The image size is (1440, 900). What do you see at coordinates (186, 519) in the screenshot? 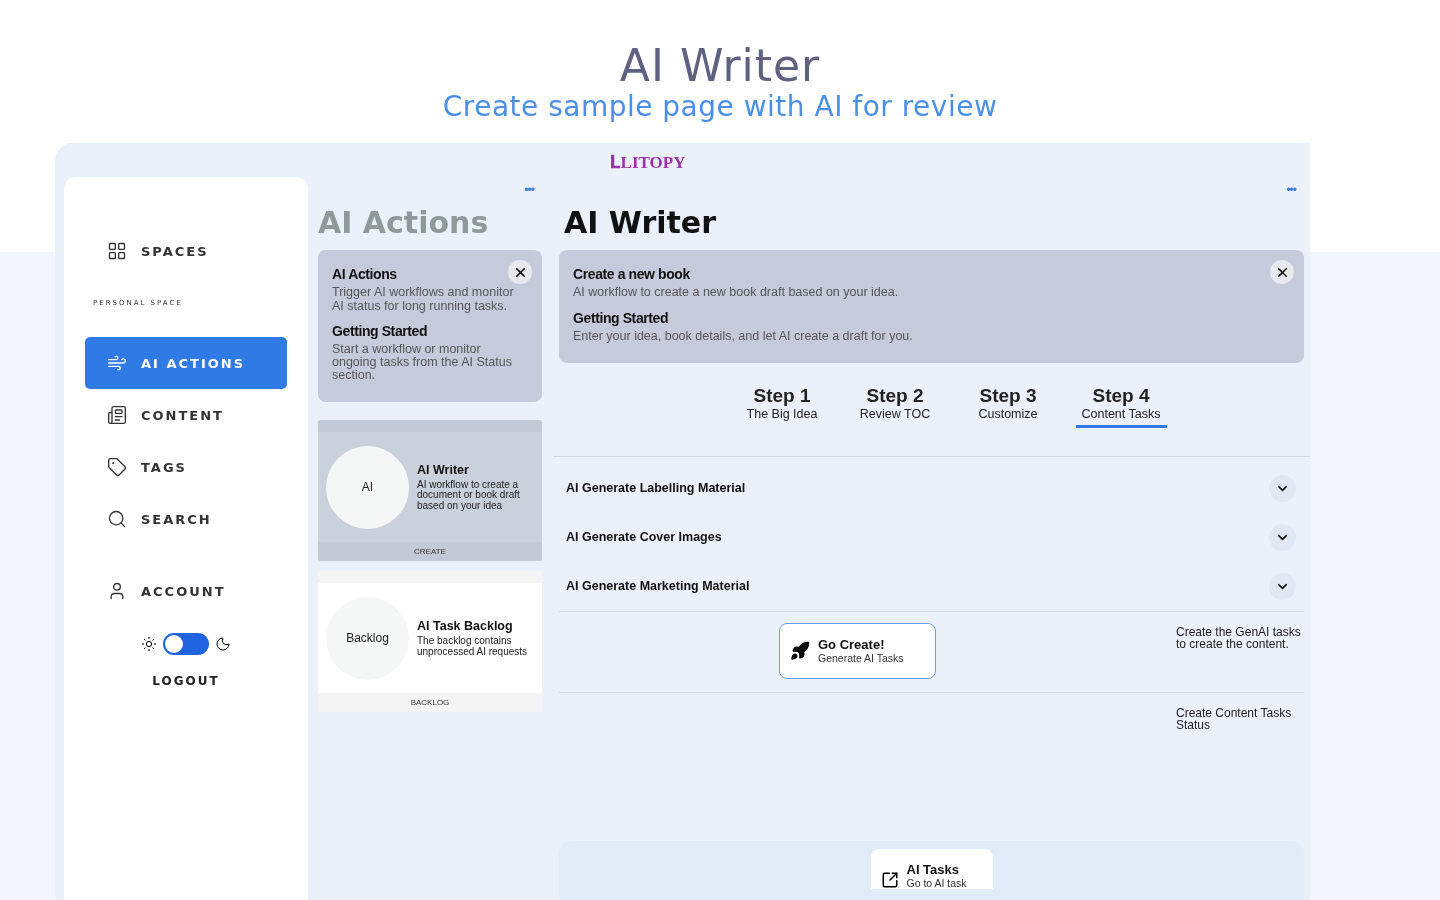
I see `nav-item: SEARCH` at bounding box center [186, 519].